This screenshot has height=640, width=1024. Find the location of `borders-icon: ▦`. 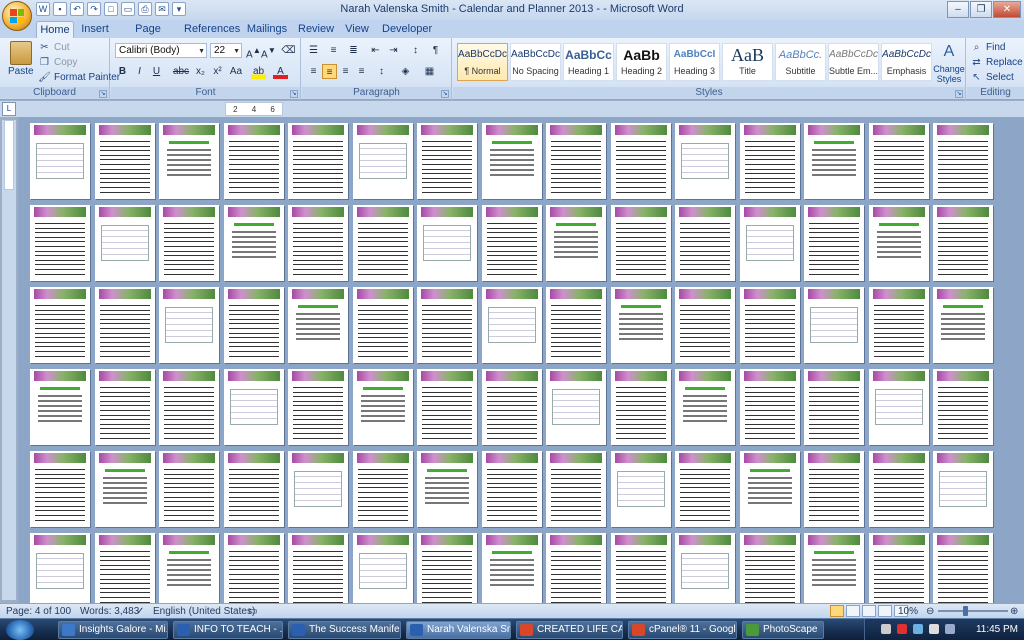

borders-icon: ▦ is located at coordinates (429, 71).